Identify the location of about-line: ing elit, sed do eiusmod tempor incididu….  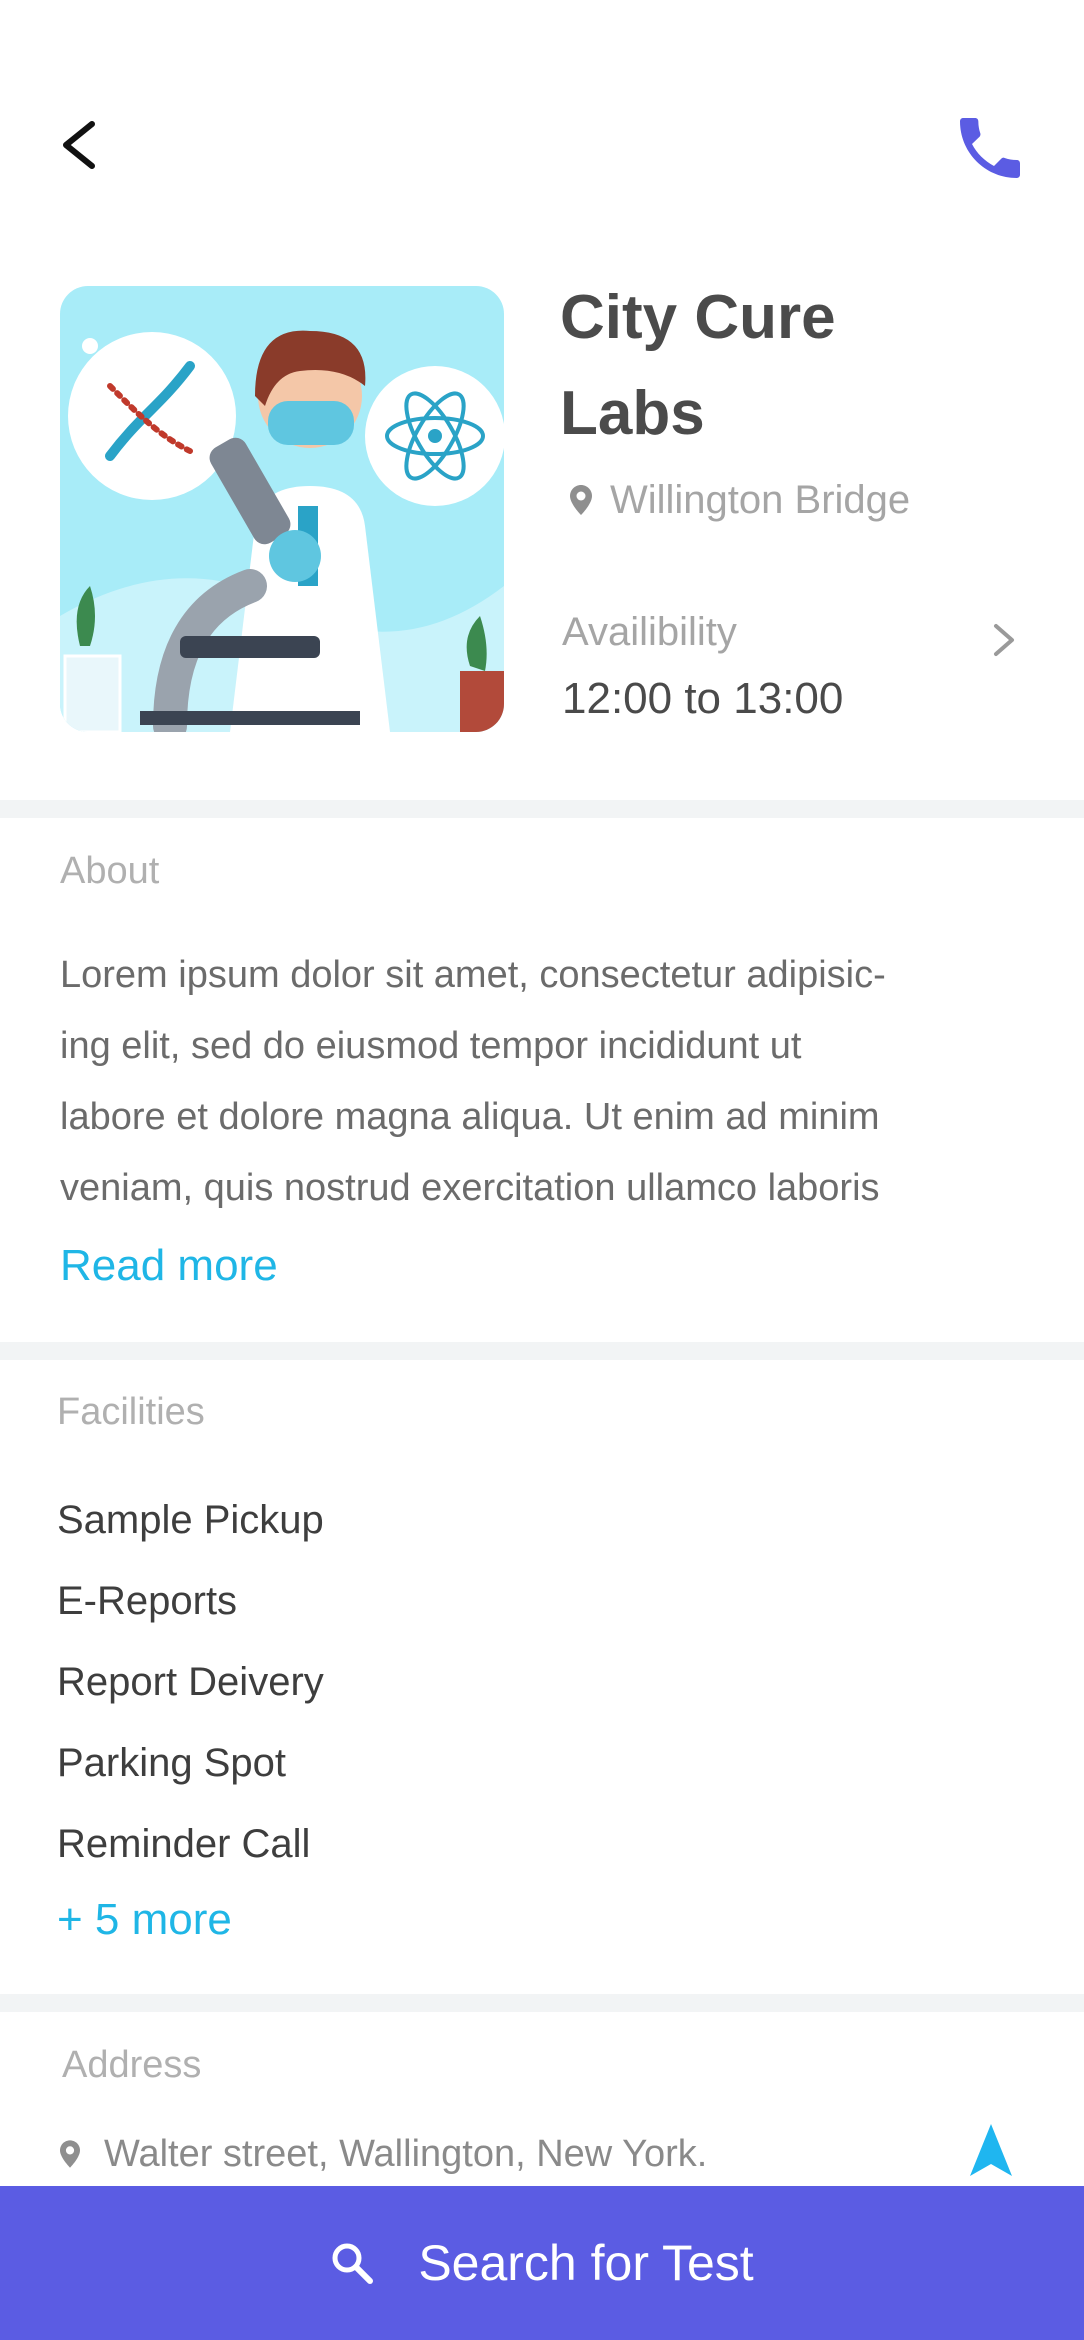
(431, 1046).